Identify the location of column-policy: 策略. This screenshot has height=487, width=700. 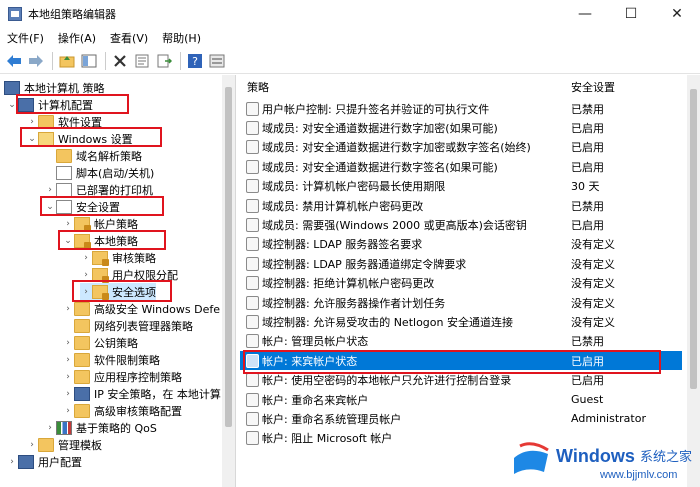
(258, 87).